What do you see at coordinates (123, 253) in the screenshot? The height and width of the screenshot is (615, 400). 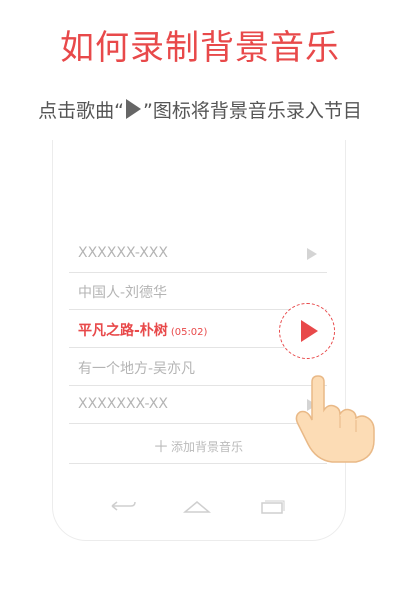 I see `song-title: XXXXXX-XXX` at bounding box center [123, 253].